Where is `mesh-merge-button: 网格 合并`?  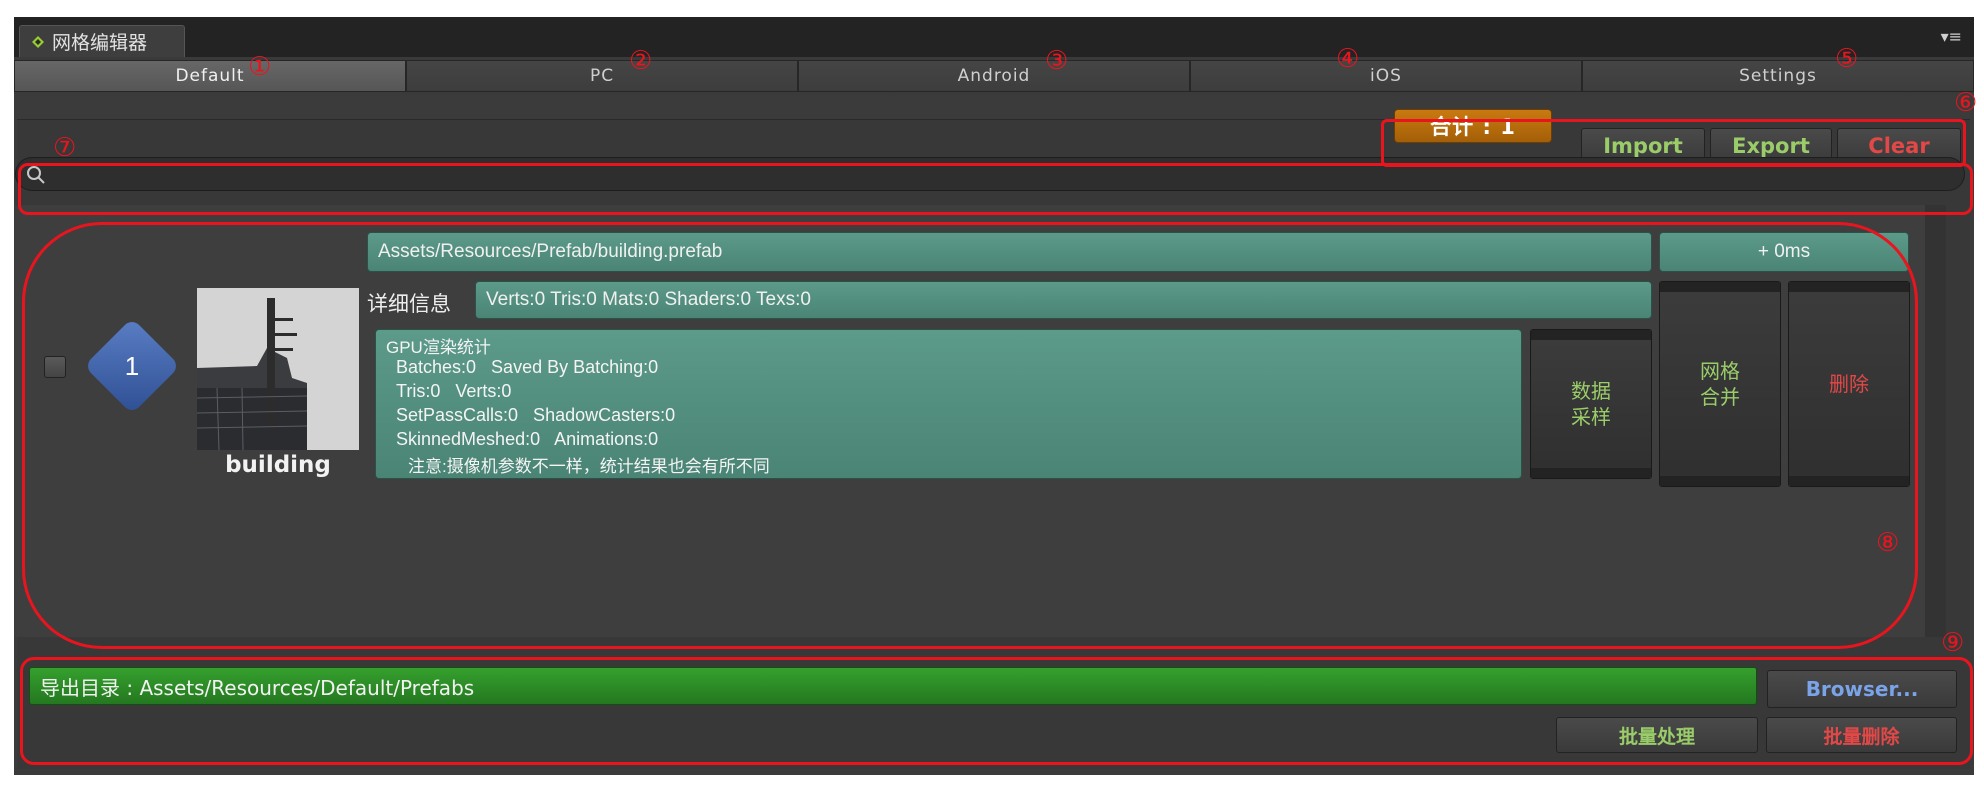
mesh-merge-button: 网格 合并 is located at coordinates (1720, 384).